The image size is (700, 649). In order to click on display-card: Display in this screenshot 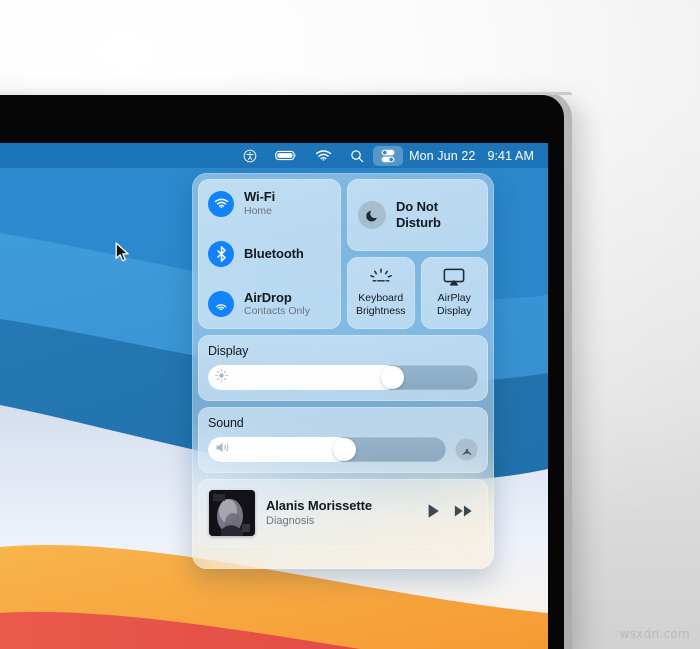, I will do `click(343, 368)`.